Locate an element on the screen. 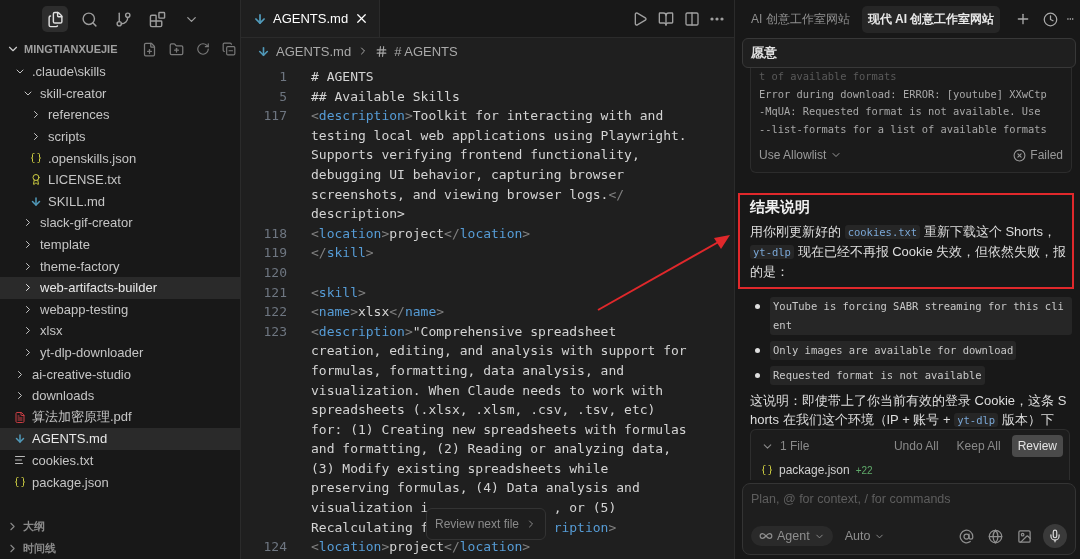  line-number: 122 is located at coordinates (274, 312).